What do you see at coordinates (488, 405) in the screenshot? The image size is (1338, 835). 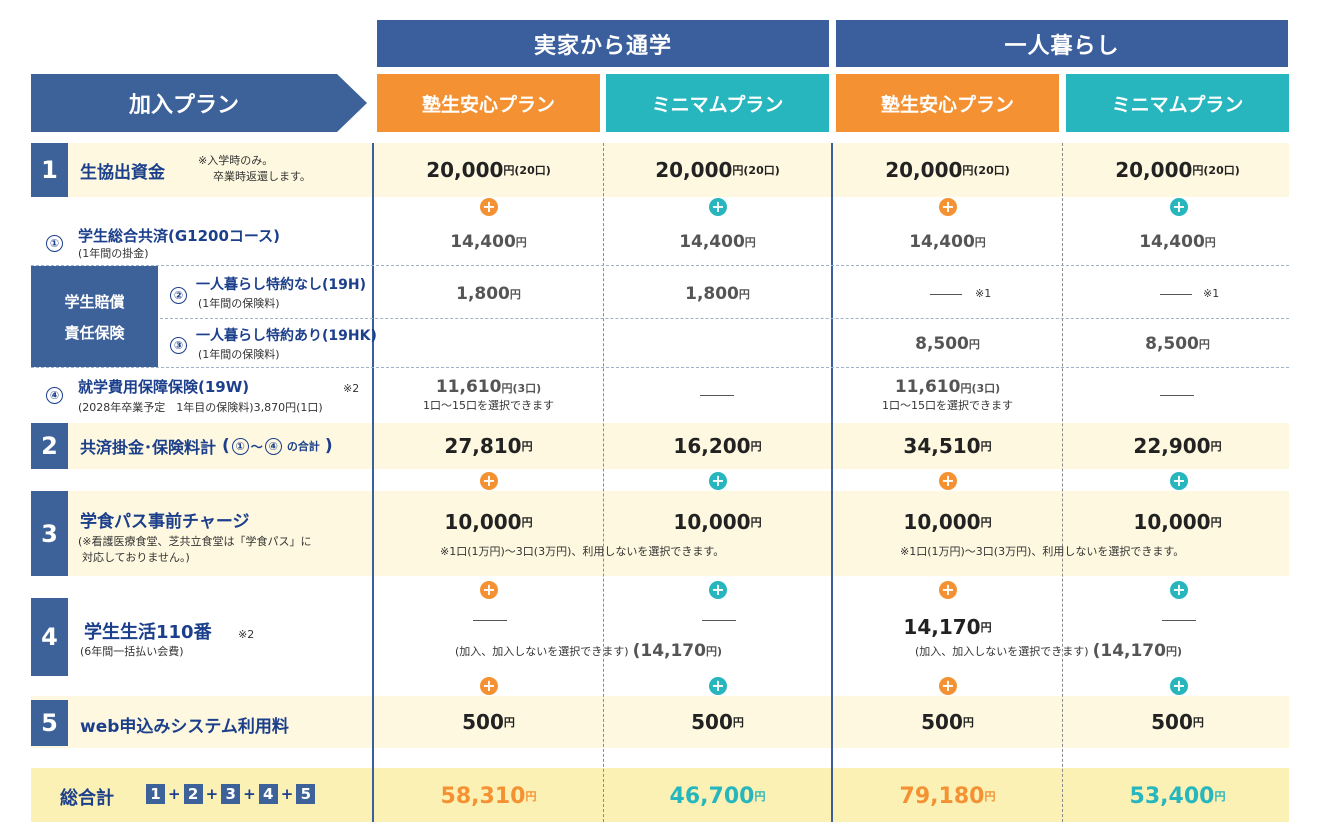 I see `shugaku-note-0: 1口～15口を選択できます` at bounding box center [488, 405].